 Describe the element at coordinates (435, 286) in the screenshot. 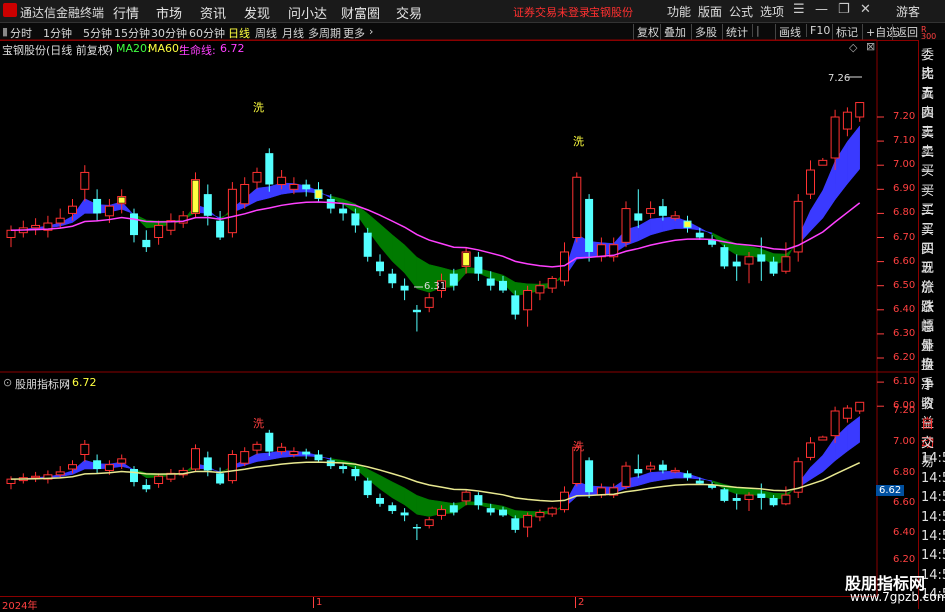

I see `low-price-label: 6.31` at that location.